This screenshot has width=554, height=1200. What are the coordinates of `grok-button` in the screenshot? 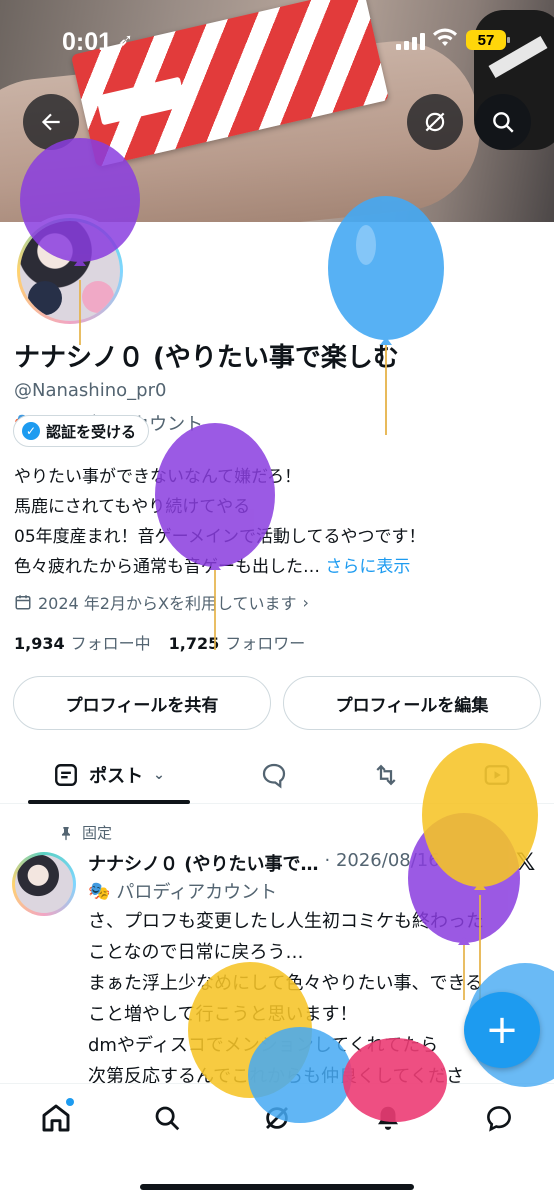 It's located at (435, 122).